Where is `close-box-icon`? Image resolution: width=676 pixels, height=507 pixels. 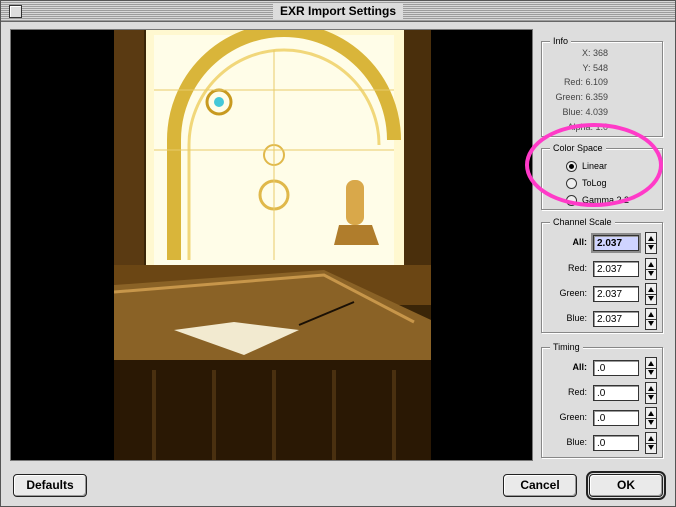 close-box-icon is located at coordinates (15, 11).